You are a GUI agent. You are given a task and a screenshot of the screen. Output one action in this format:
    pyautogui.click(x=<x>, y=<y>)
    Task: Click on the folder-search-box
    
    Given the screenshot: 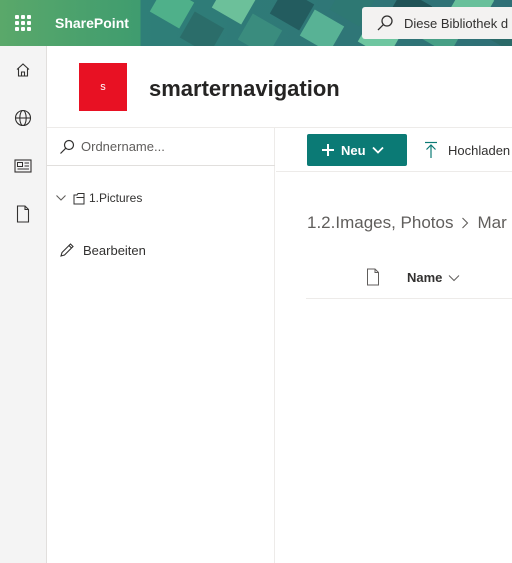 What is the action you would take?
    pyautogui.click(x=161, y=147)
    